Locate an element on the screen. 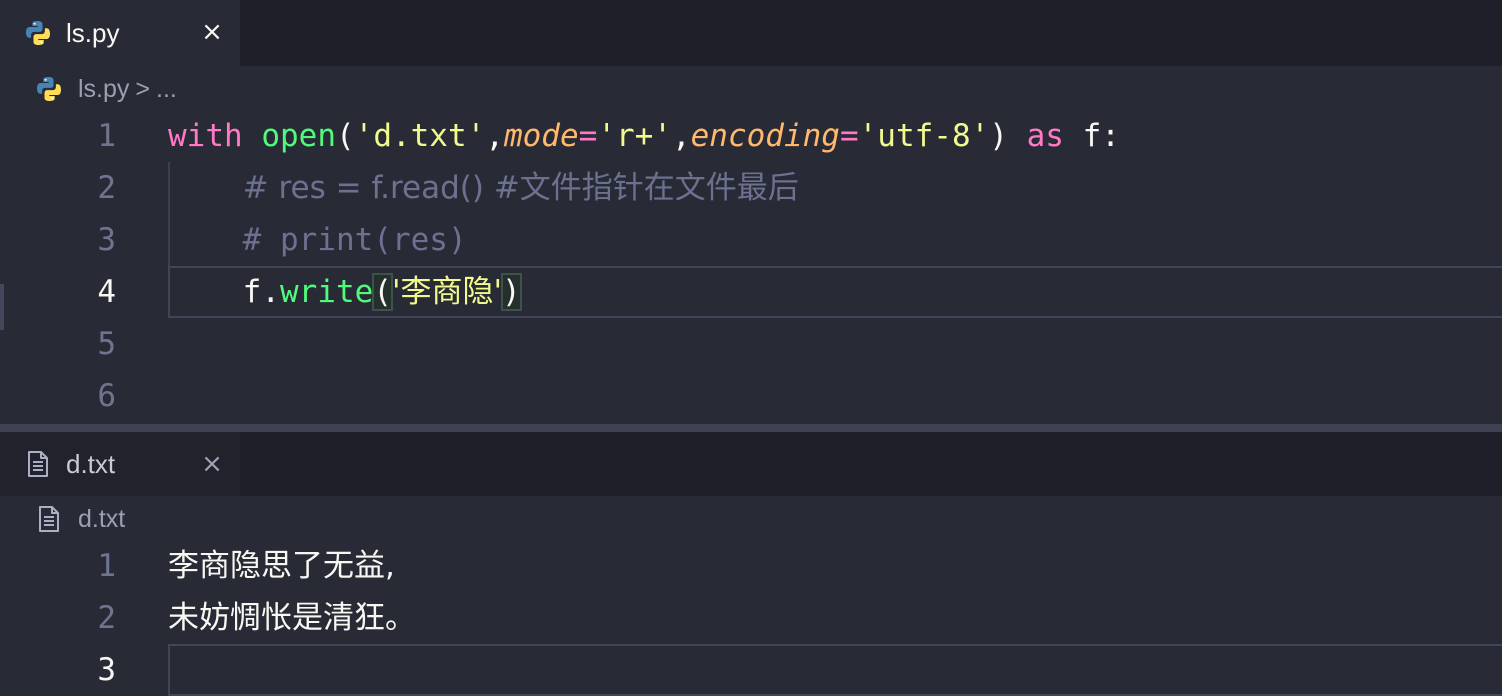 The image size is (1502, 696). code-line-active: 4 f.write('李商隐') is located at coordinates (751, 292).